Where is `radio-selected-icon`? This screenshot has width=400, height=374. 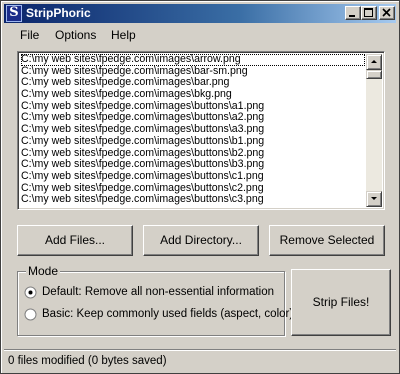
radio-selected-icon is located at coordinates (30, 292).